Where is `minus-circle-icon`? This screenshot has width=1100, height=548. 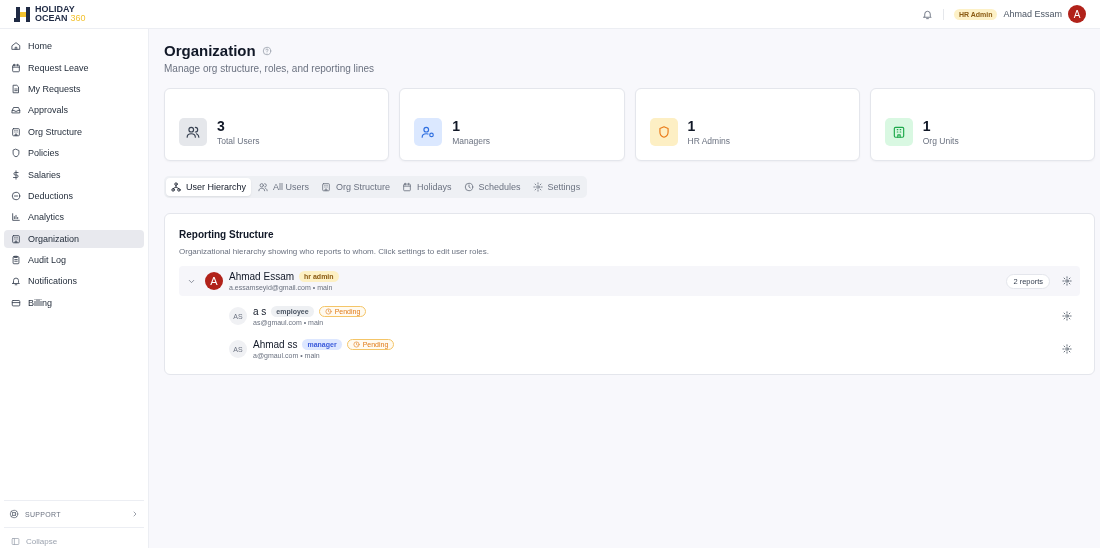 minus-circle-icon is located at coordinates (16, 195).